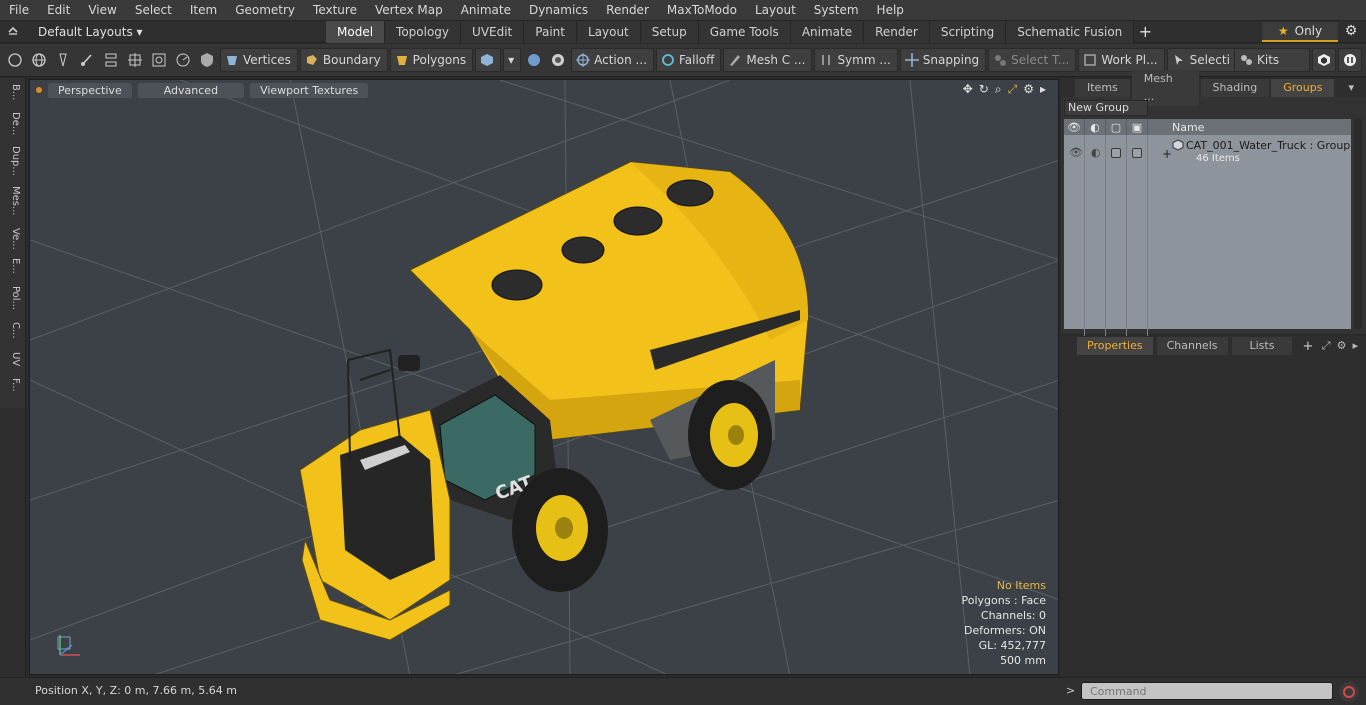 The height and width of the screenshot is (705, 1366). Describe the element at coordinates (19, 10) in the screenshot. I see `menu-file: File` at that location.